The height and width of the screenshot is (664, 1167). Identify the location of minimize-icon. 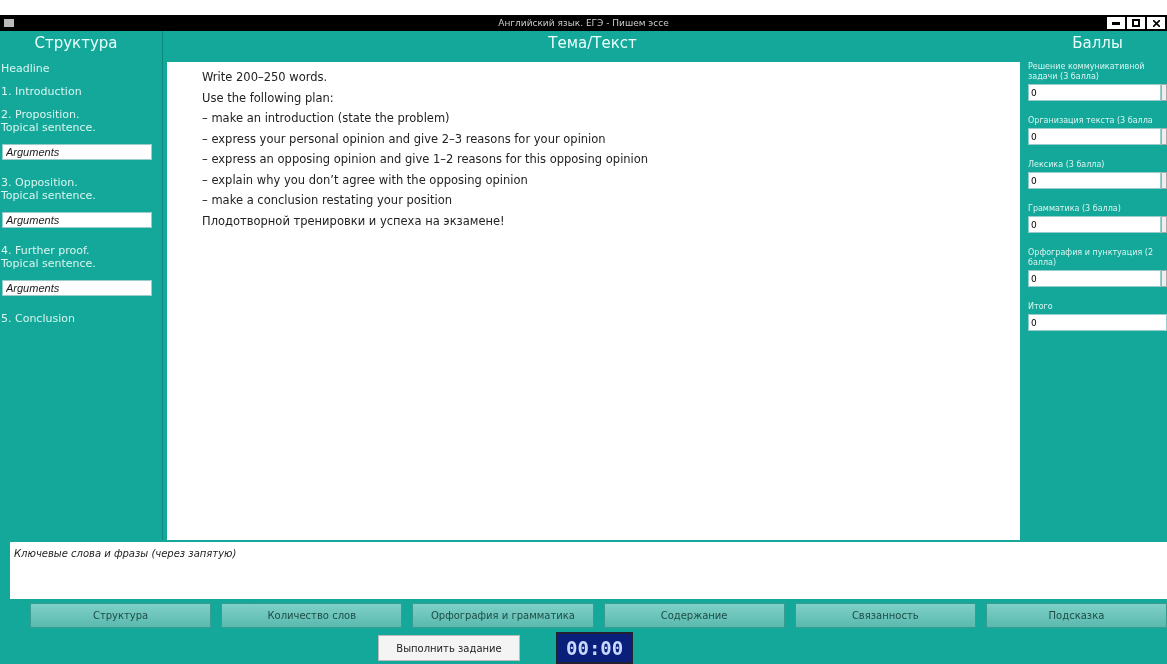
(1116, 23).